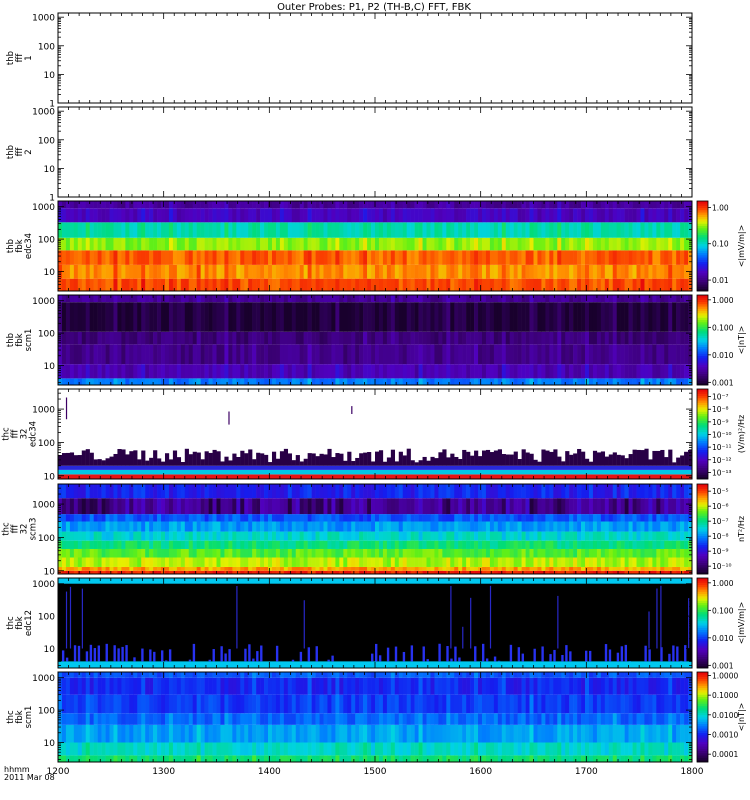 This screenshot has width=750, height=800. What do you see at coordinates (20, 246) in the screenshot?
I see `y-axis-label: thbfbkedc34` at bounding box center [20, 246].